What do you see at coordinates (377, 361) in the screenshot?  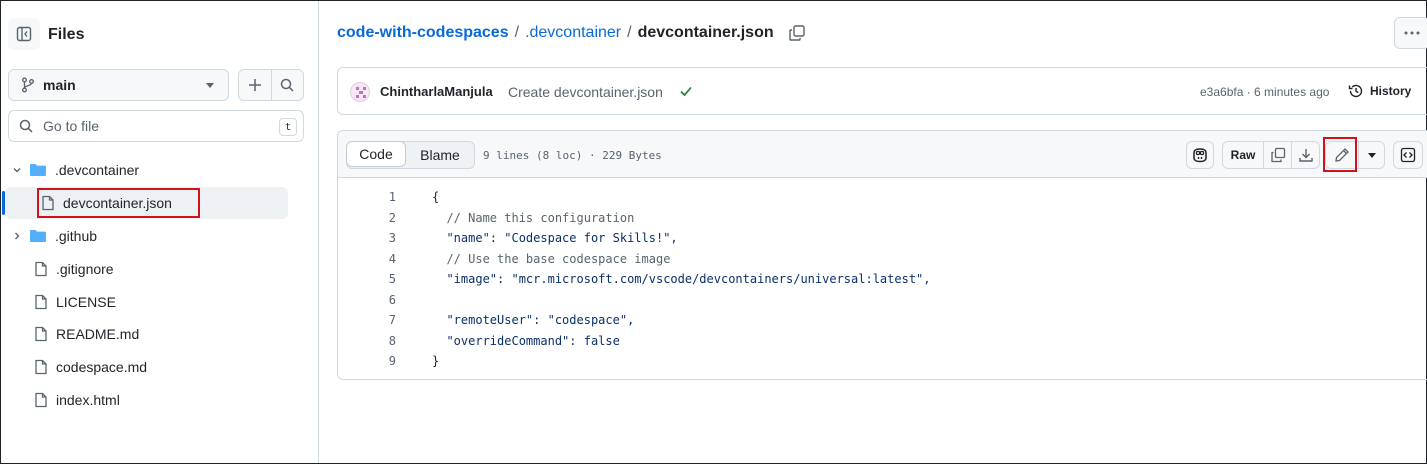 I see `line-number: 9` at bounding box center [377, 361].